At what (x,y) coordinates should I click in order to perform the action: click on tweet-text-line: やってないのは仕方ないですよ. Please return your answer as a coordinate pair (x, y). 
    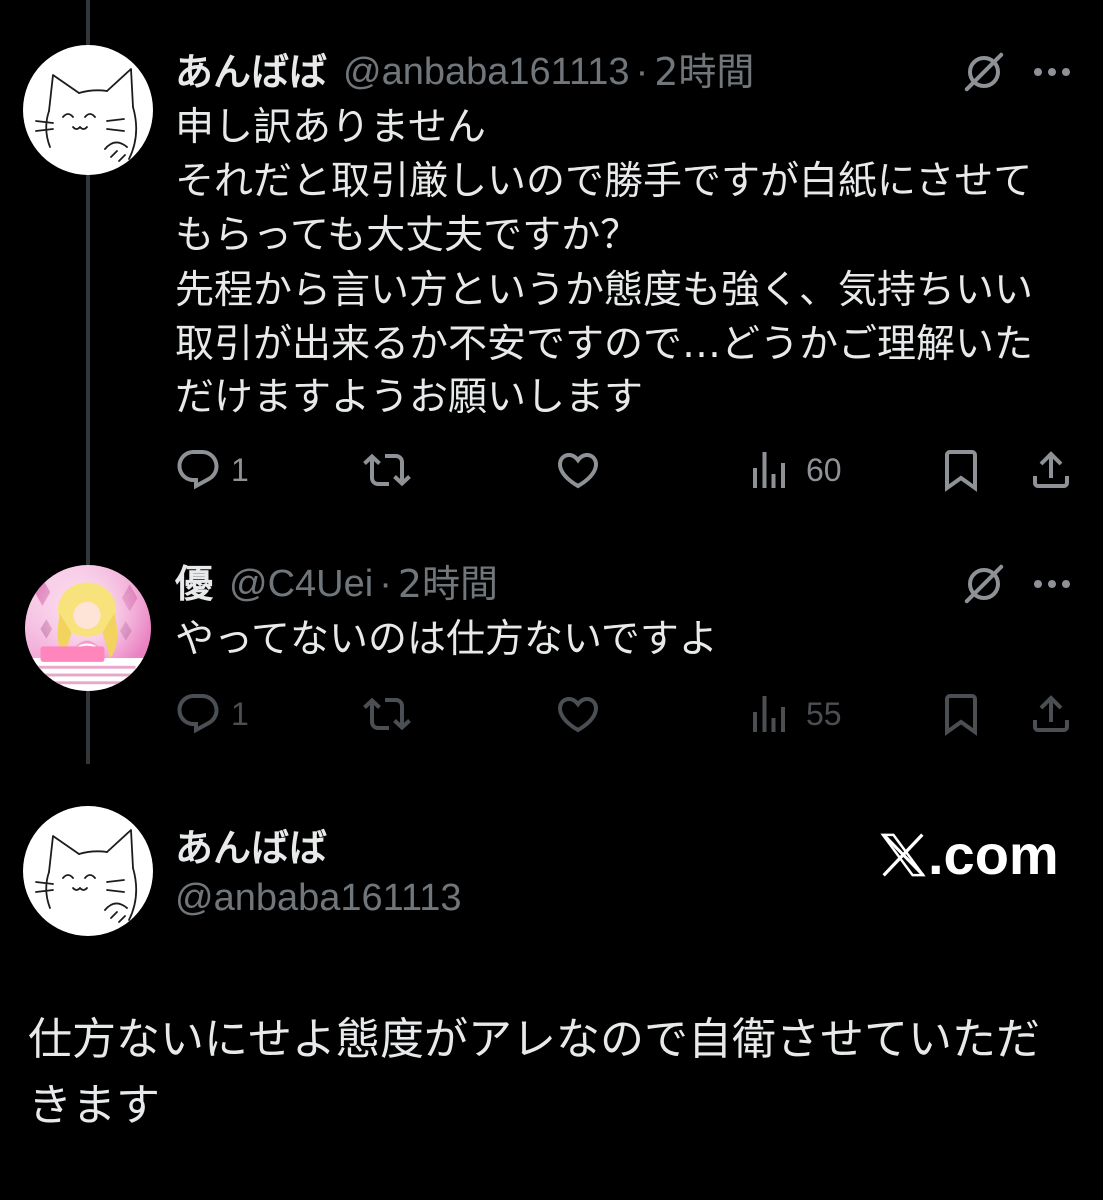
    Looking at the image, I should click on (446, 639).